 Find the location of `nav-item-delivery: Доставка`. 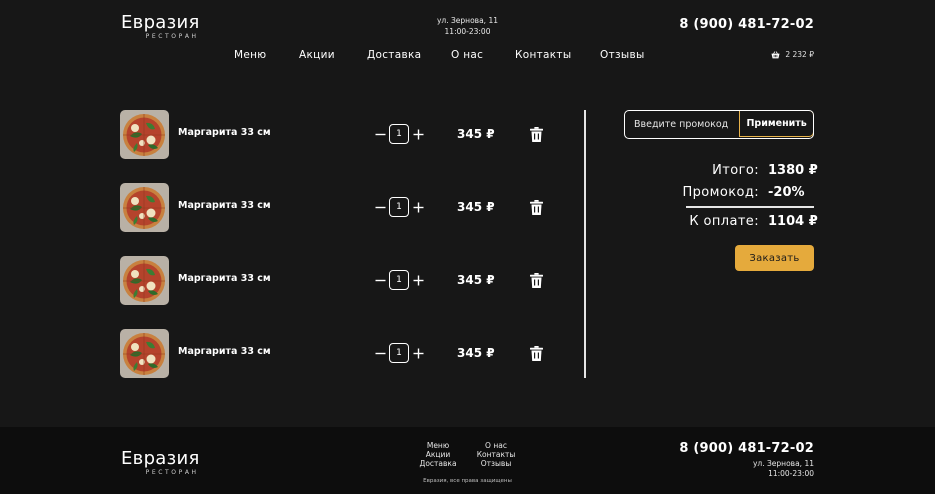

nav-item-delivery: Доставка is located at coordinates (394, 55).